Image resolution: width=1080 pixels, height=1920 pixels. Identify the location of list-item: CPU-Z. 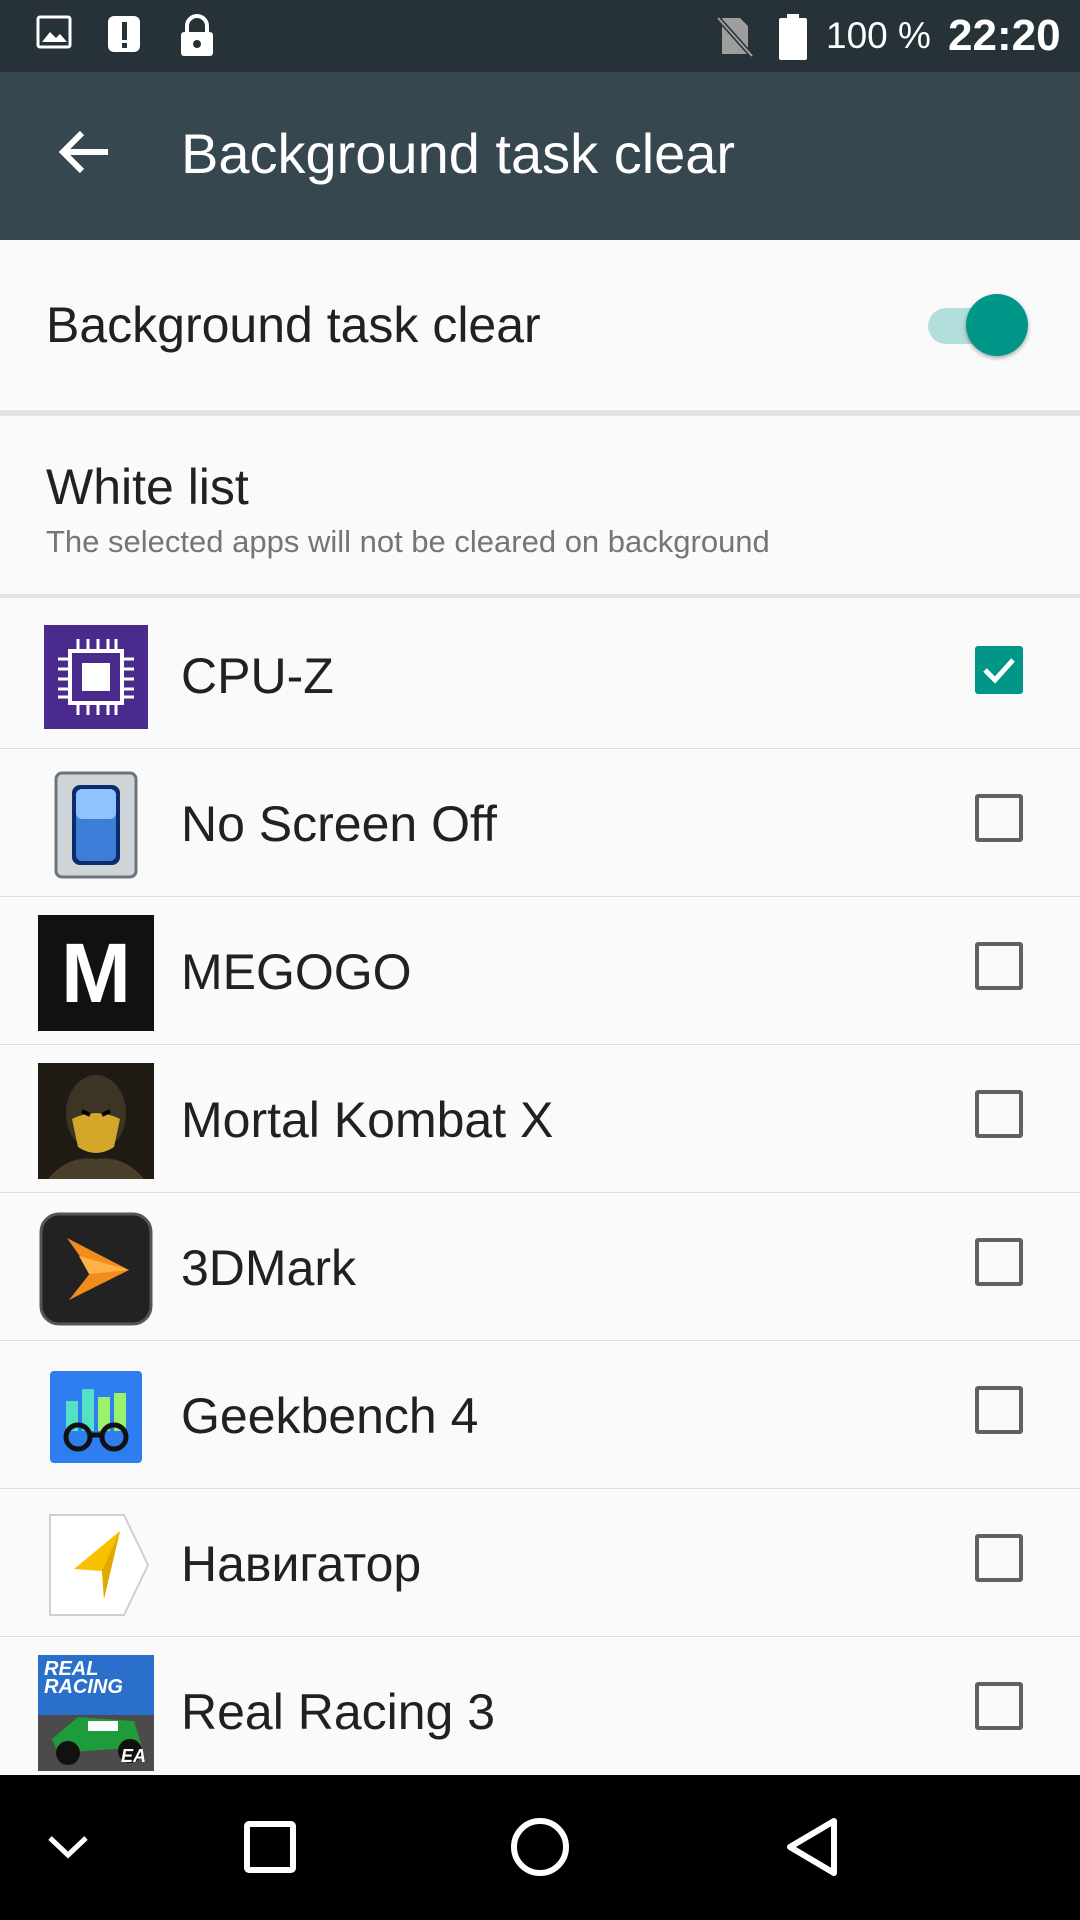
(540, 675).